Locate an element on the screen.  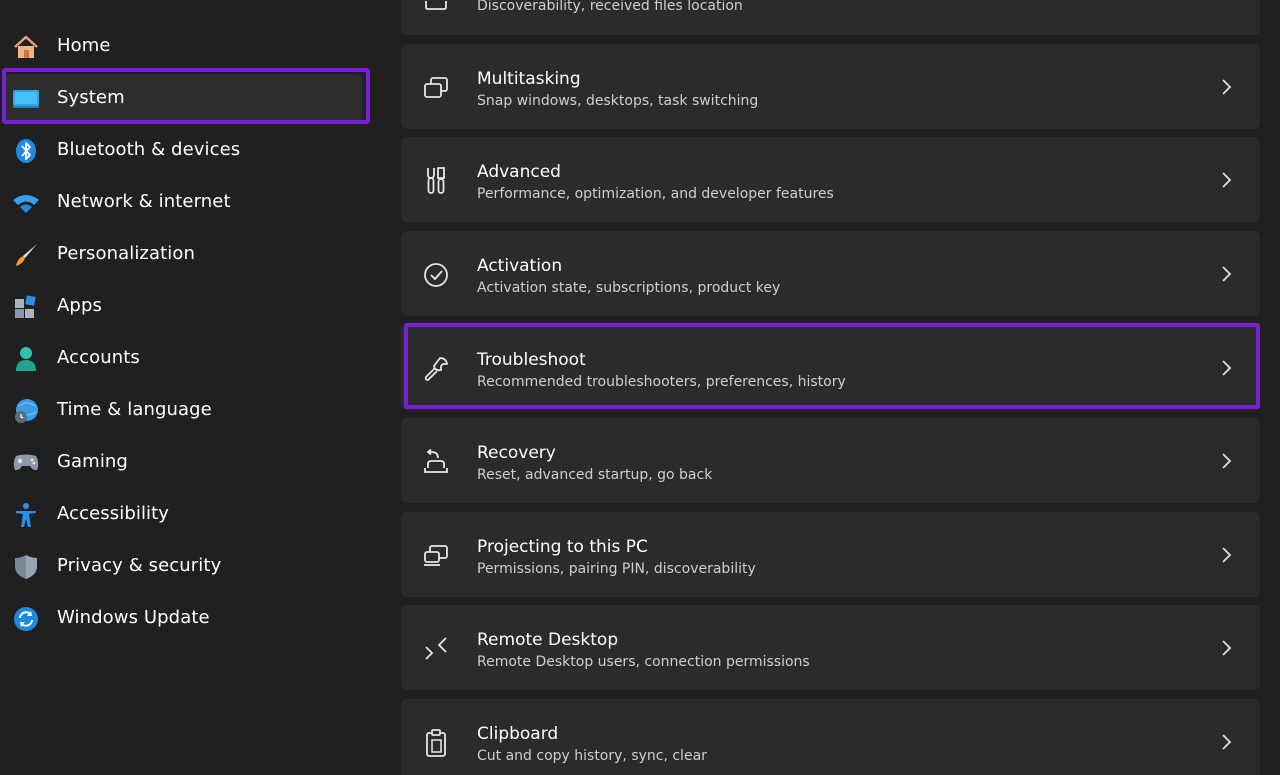
sidebar-item-bluetooth: Bluetooth & devices is located at coordinates (183, 150).